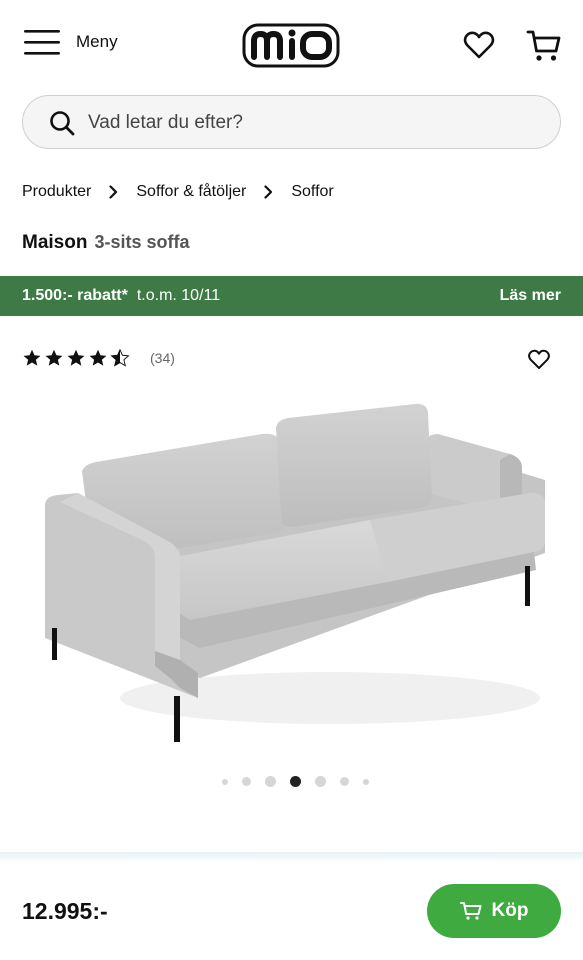 This screenshot has height=960, width=583. I want to click on promo-amount: 1.500:- rabatt*, so click(75, 295).